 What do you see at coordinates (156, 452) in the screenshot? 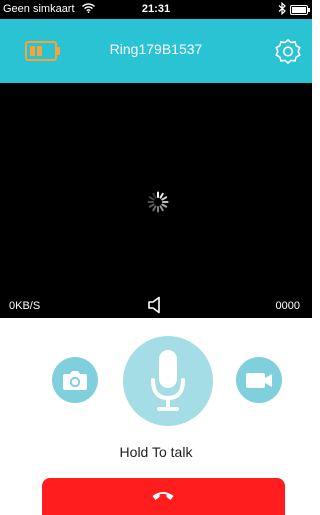
I see `hold-to-talk-label: Hold To talk` at bounding box center [156, 452].